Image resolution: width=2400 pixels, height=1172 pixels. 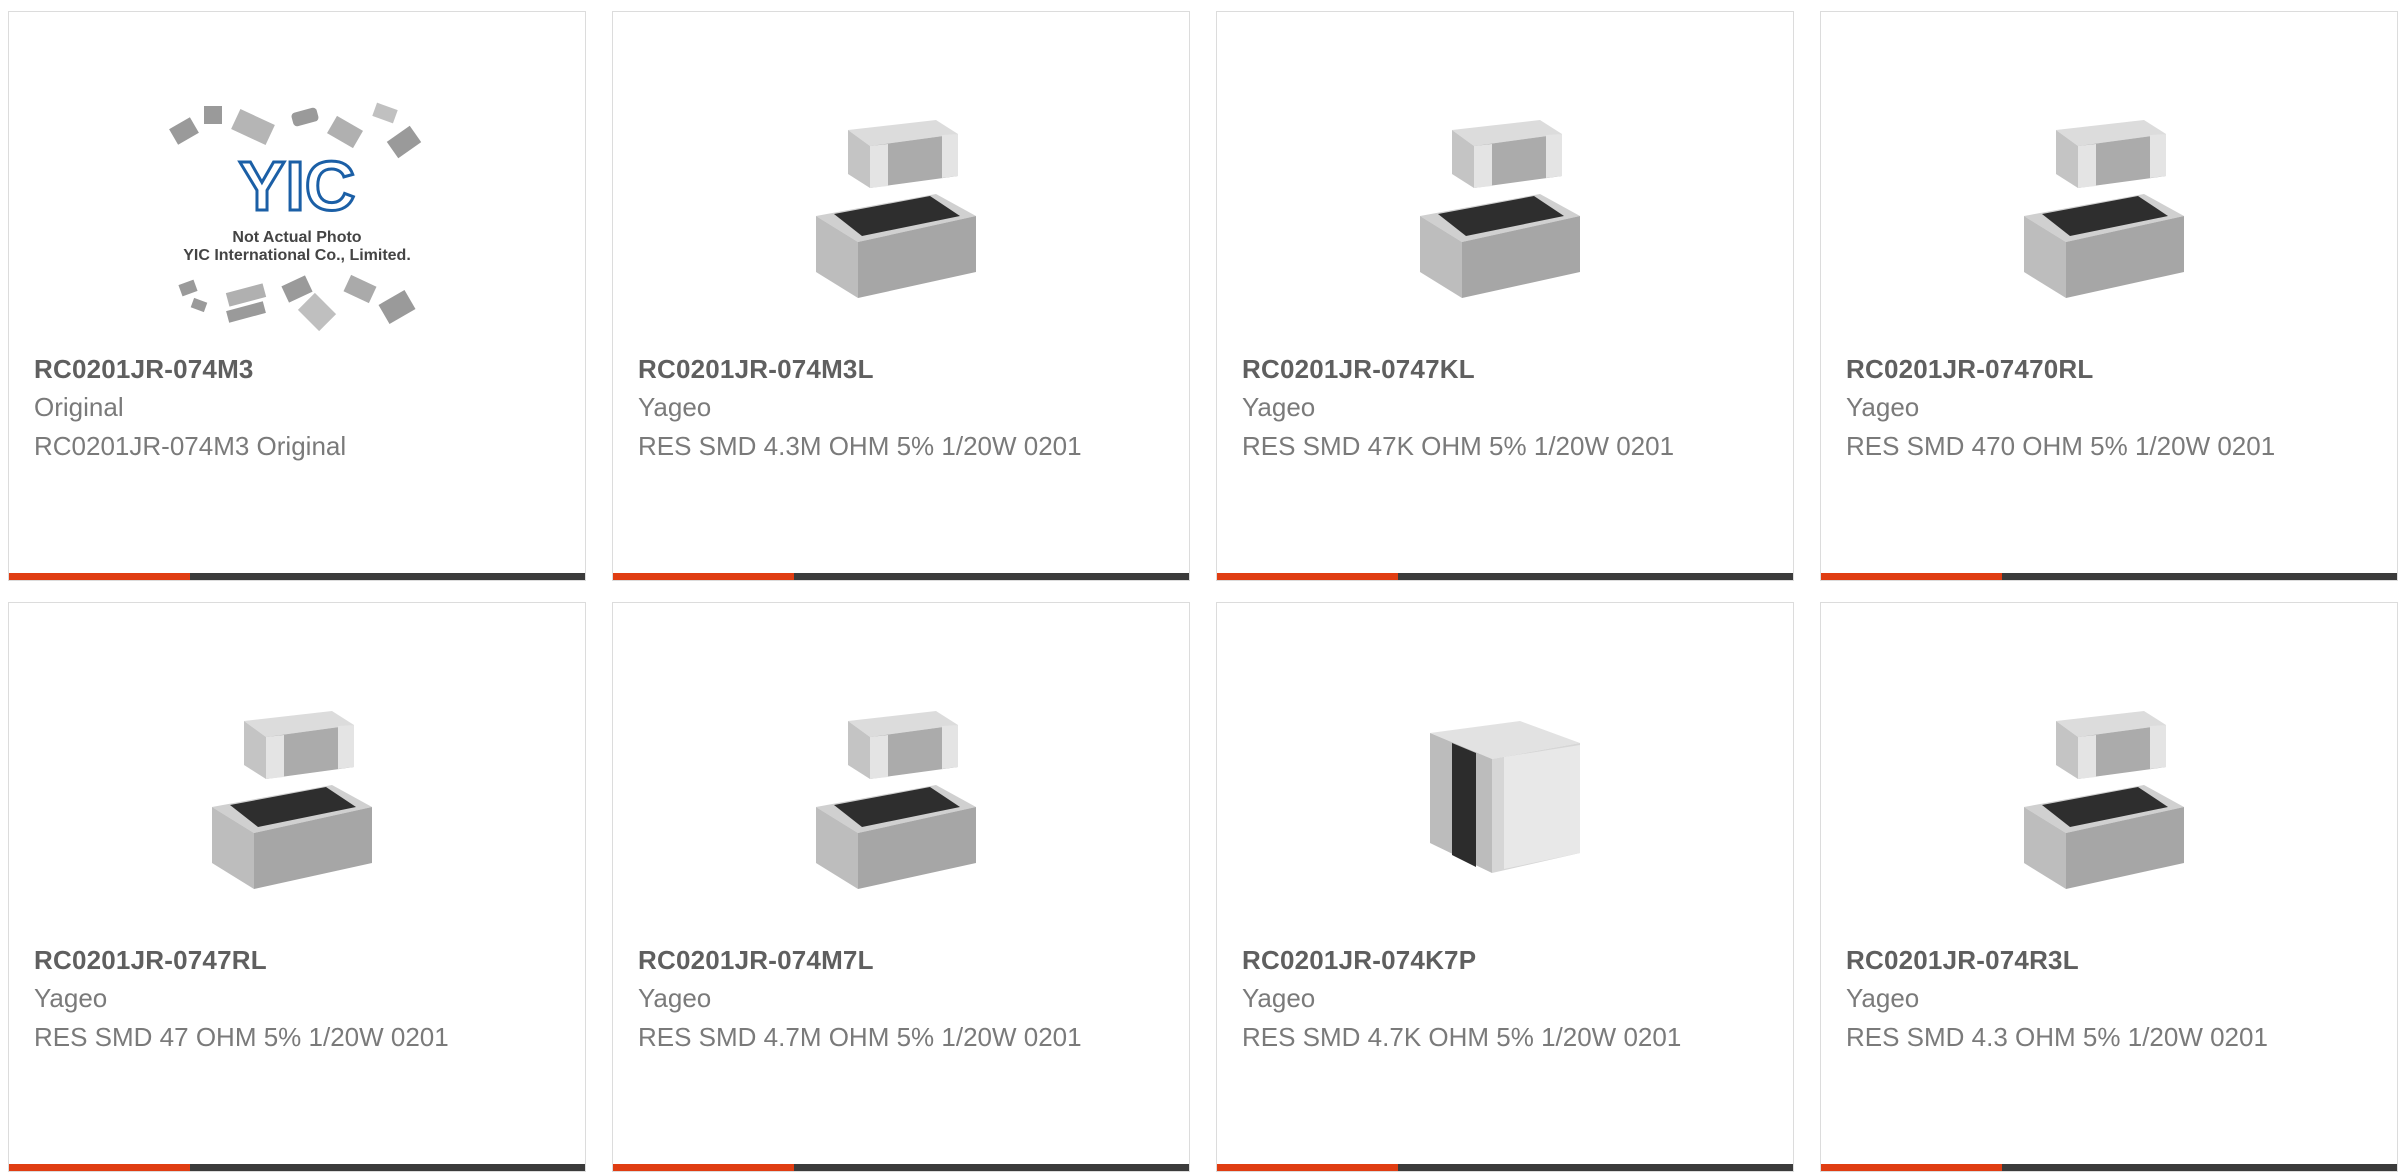 What do you see at coordinates (144, 369) in the screenshot?
I see `part-number: RC0201JR-074M3` at bounding box center [144, 369].